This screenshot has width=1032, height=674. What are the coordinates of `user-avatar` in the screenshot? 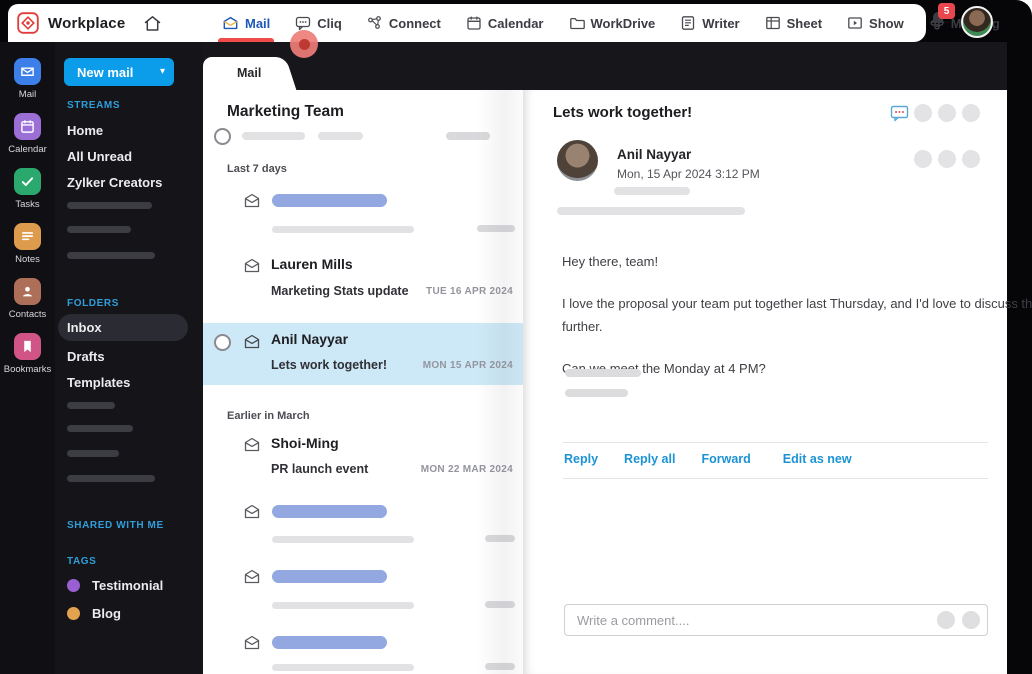 It's located at (977, 22).